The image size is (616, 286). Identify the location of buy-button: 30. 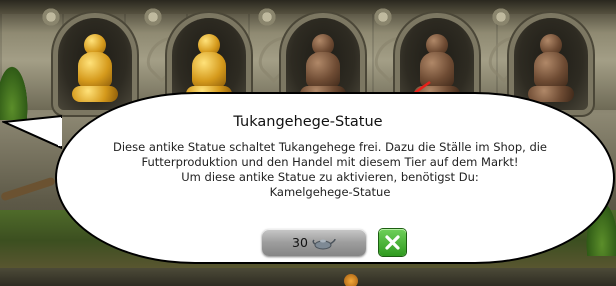
(314, 242).